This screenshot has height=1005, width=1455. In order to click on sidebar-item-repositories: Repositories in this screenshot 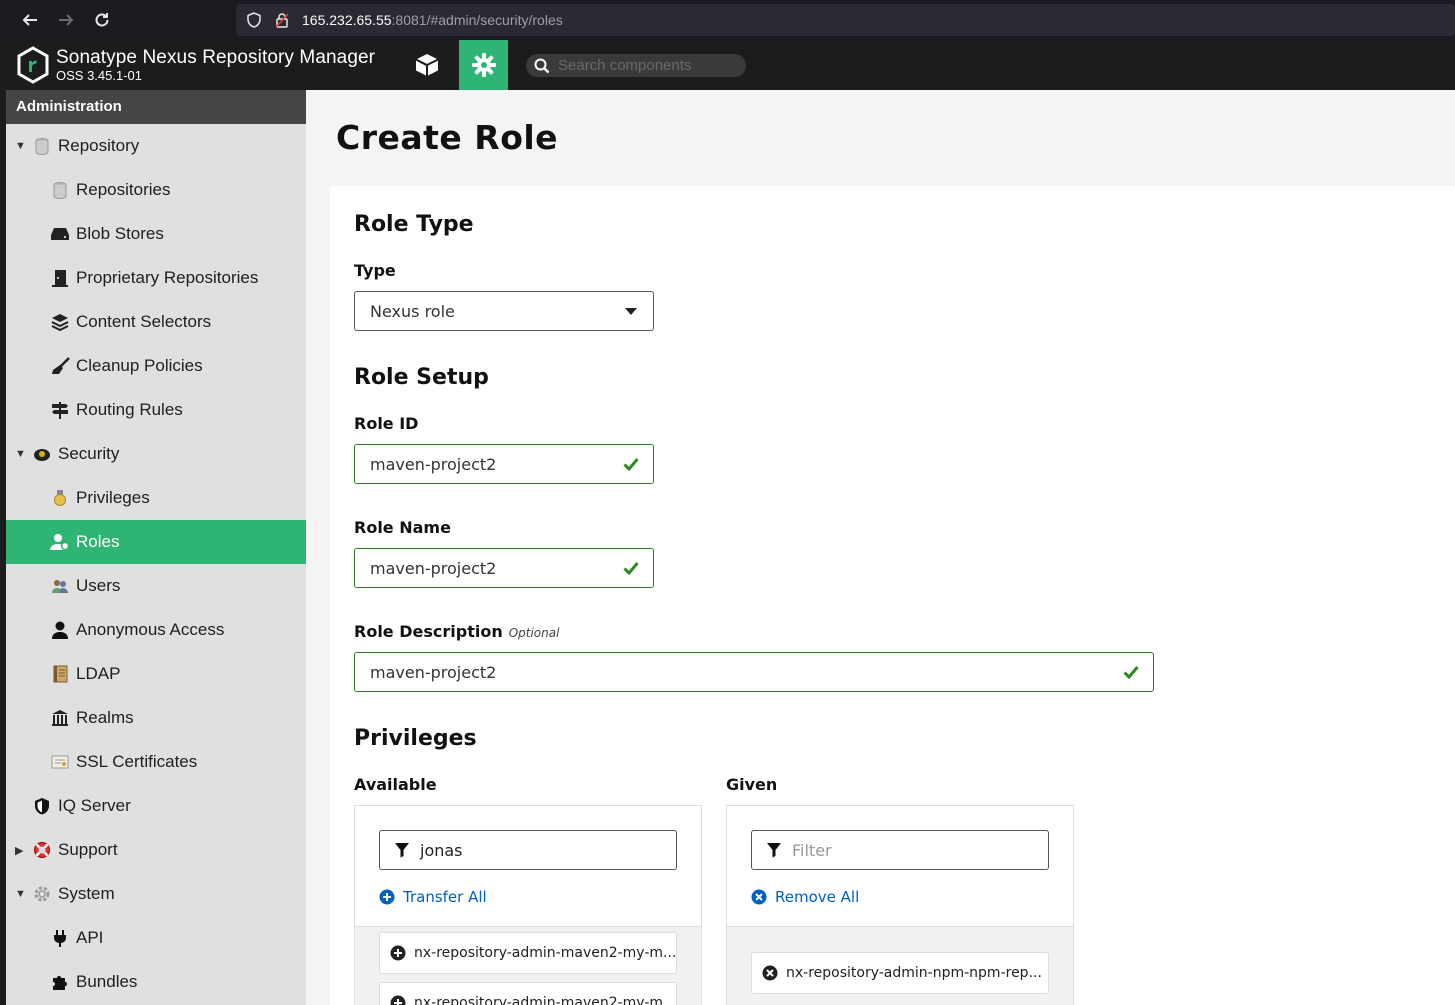, I will do `click(156, 190)`.